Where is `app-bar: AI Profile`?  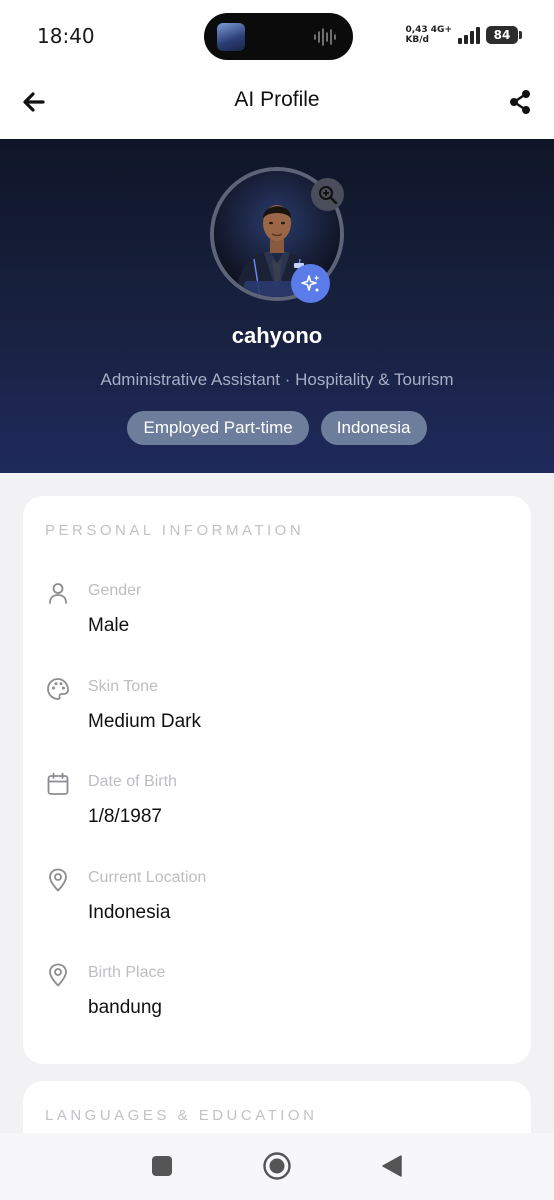 app-bar: AI Profile is located at coordinates (277, 105).